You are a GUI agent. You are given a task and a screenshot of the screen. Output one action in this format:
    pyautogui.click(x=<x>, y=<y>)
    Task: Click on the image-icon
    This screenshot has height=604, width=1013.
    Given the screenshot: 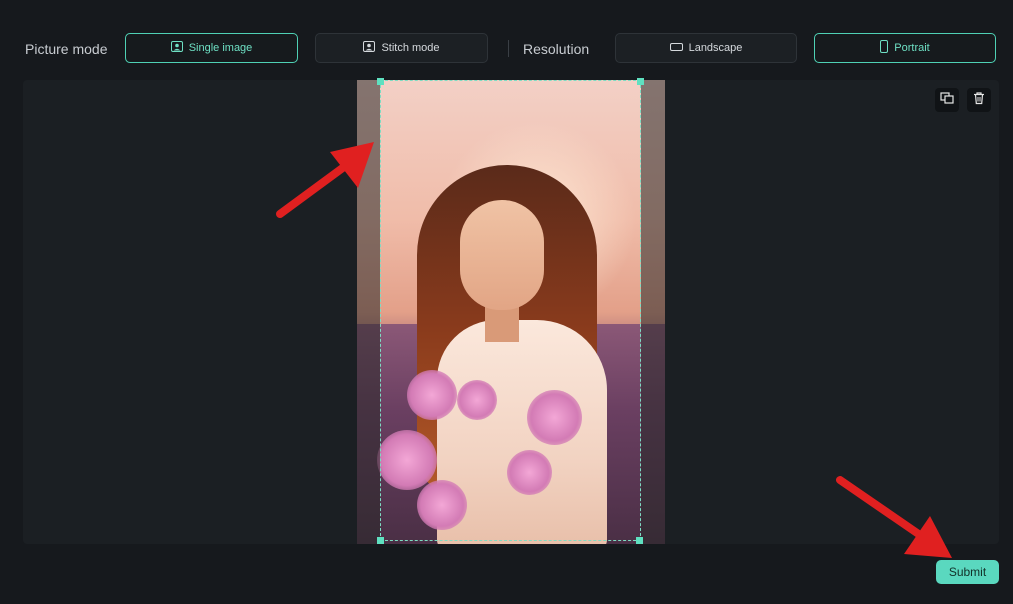 What is the action you would take?
    pyautogui.click(x=176, y=48)
    